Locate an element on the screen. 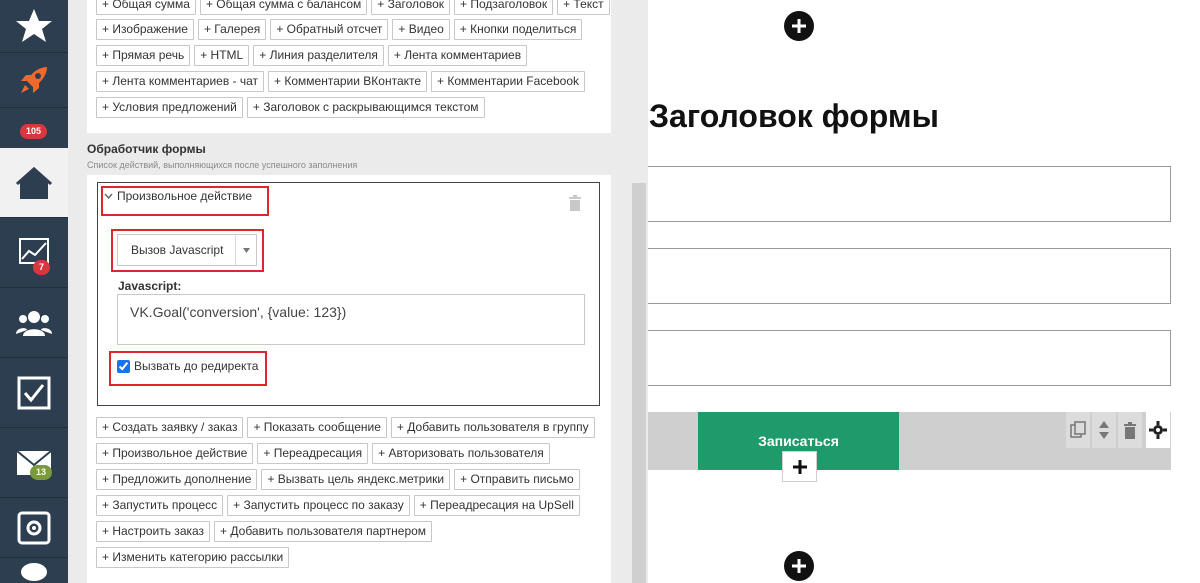  redirect-checkbox is located at coordinates (123, 366).